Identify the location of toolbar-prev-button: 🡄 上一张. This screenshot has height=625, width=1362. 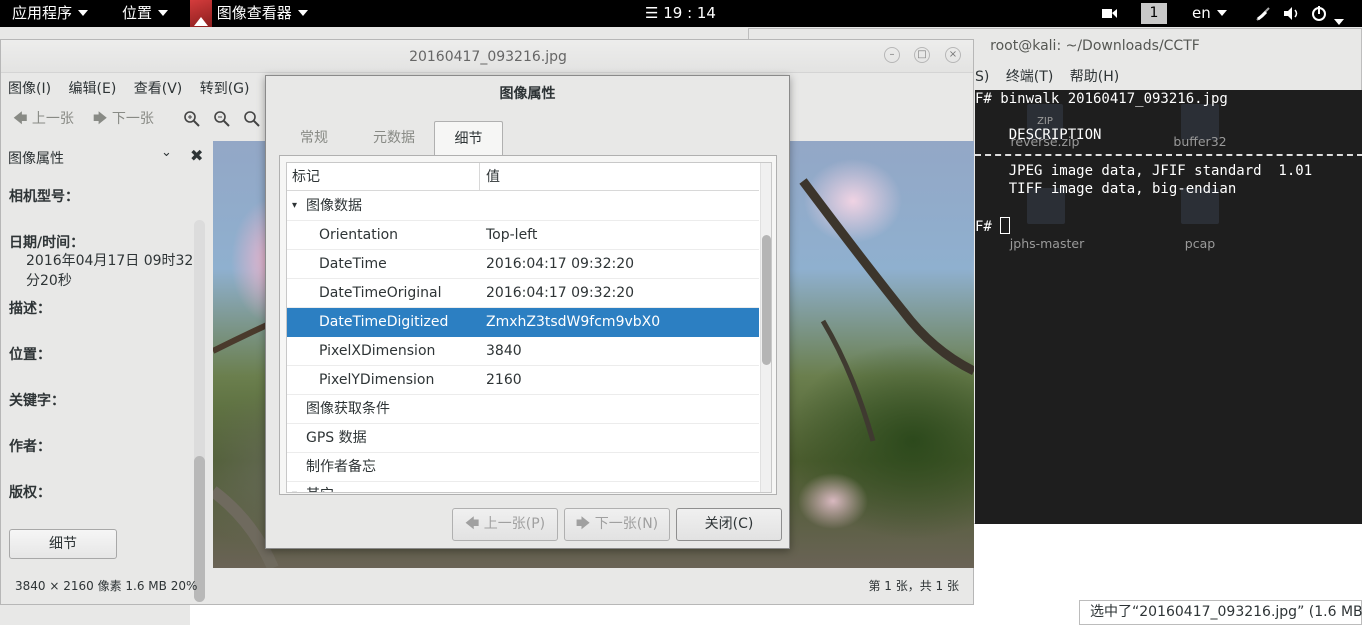
(43, 119).